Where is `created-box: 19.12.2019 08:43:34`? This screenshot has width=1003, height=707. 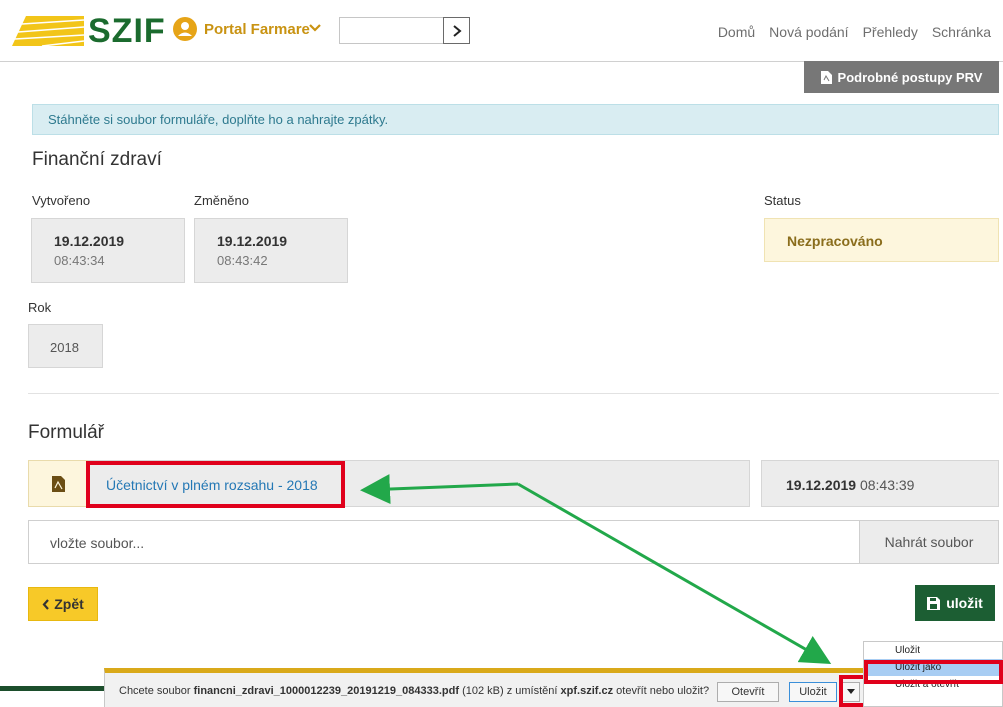 created-box: 19.12.2019 08:43:34 is located at coordinates (108, 250).